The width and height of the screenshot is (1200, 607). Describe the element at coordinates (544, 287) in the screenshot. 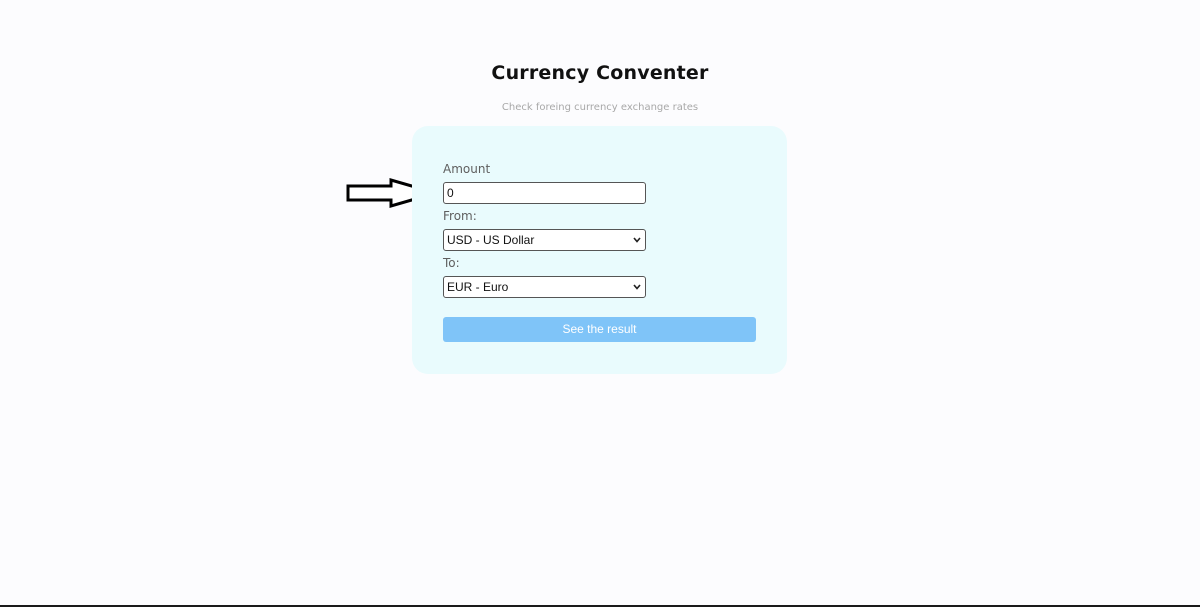

I see `to-currency-select: EUR - Euro` at that location.